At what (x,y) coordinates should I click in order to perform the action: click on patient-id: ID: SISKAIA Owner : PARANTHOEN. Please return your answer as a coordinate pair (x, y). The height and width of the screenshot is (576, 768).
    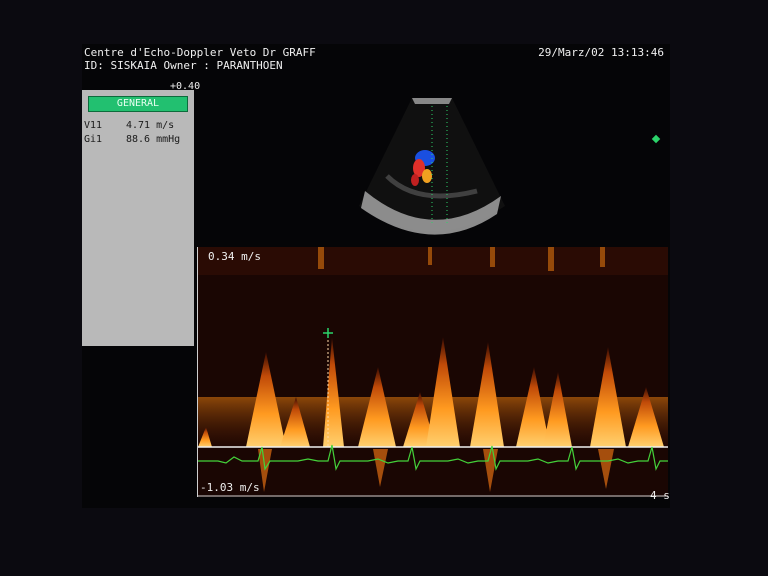
    Looking at the image, I should click on (183, 65).